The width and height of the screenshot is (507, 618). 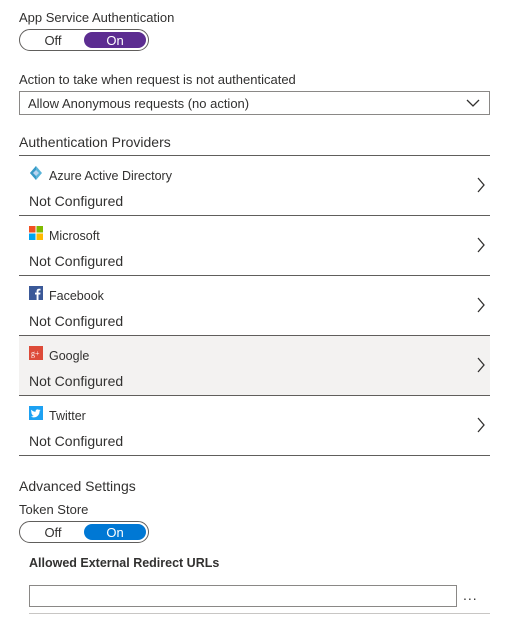 I want to click on provider-name: Google, so click(x=69, y=356).